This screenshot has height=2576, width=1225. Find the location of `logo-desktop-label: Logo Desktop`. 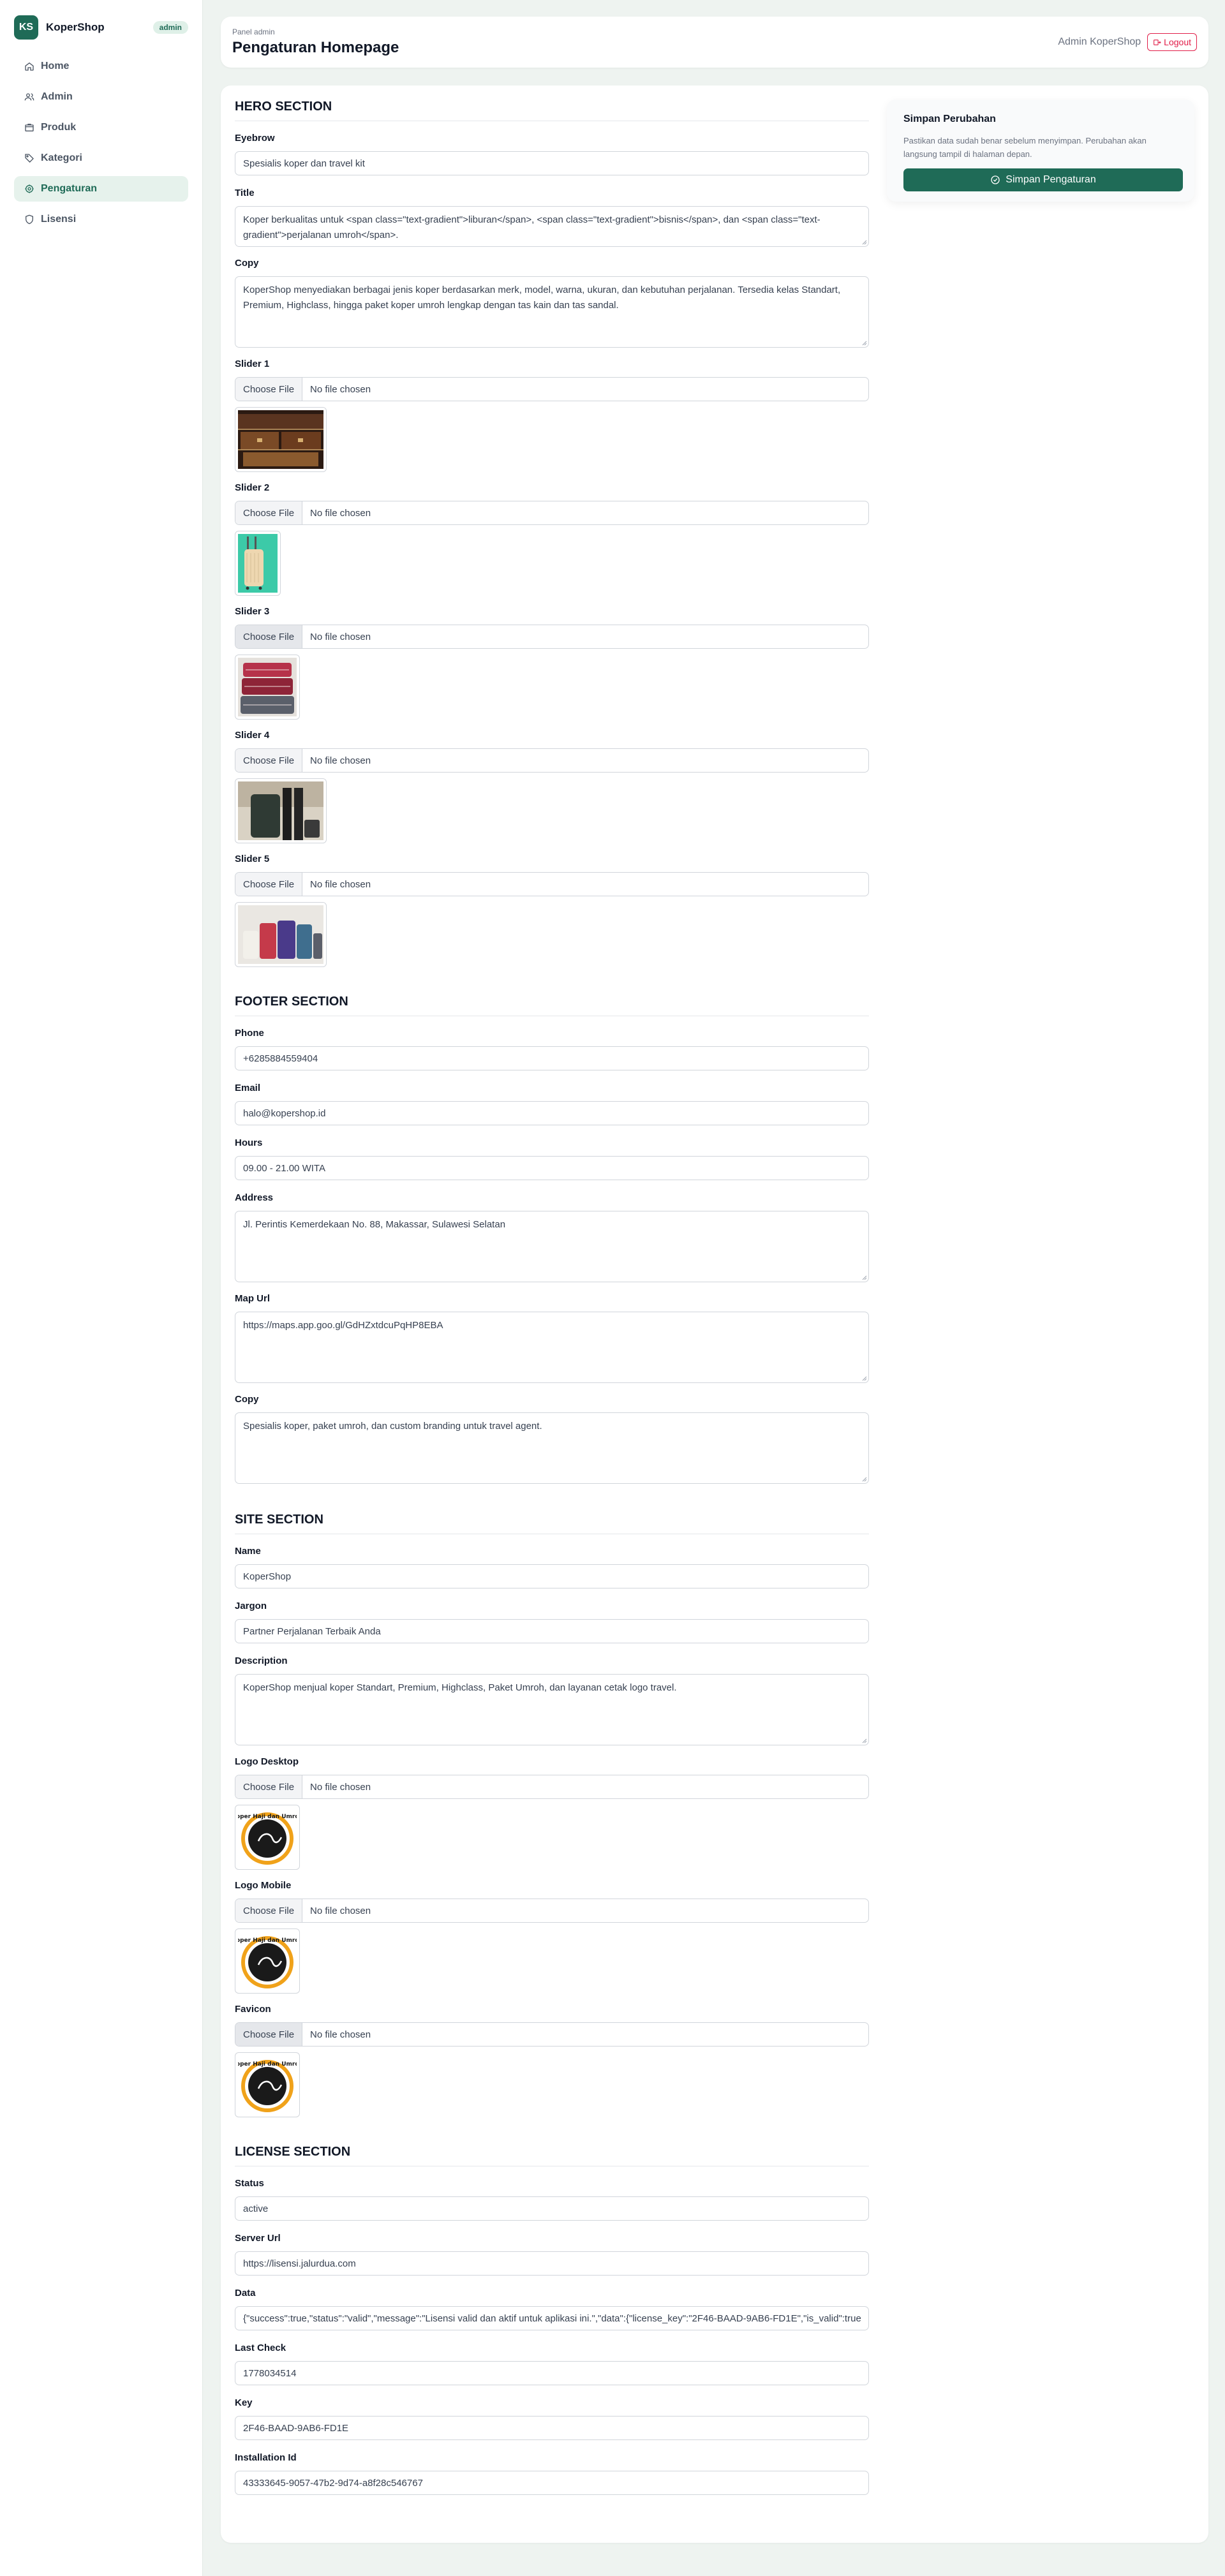

logo-desktop-label: Logo Desktop is located at coordinates (267, 1761).